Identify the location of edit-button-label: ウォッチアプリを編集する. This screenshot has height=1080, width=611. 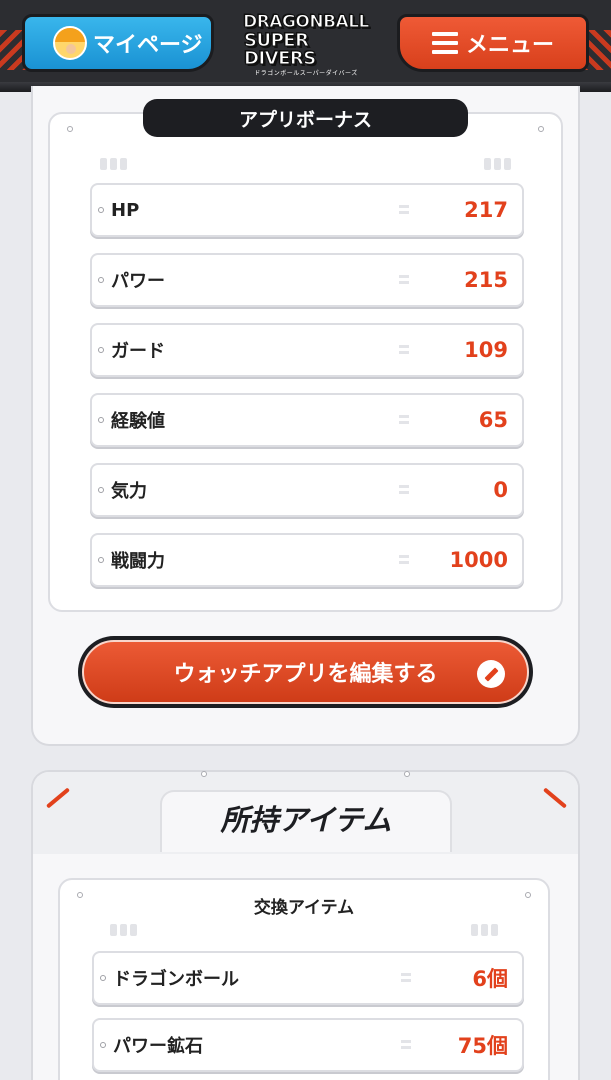
(305, 674).